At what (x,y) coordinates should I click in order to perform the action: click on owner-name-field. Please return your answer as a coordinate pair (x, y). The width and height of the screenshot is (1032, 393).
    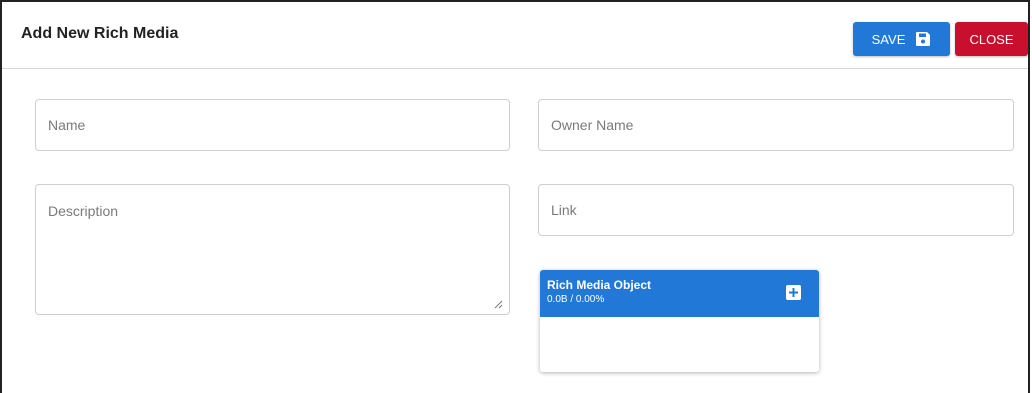
    Looking at the image, I should click on (776, 125).